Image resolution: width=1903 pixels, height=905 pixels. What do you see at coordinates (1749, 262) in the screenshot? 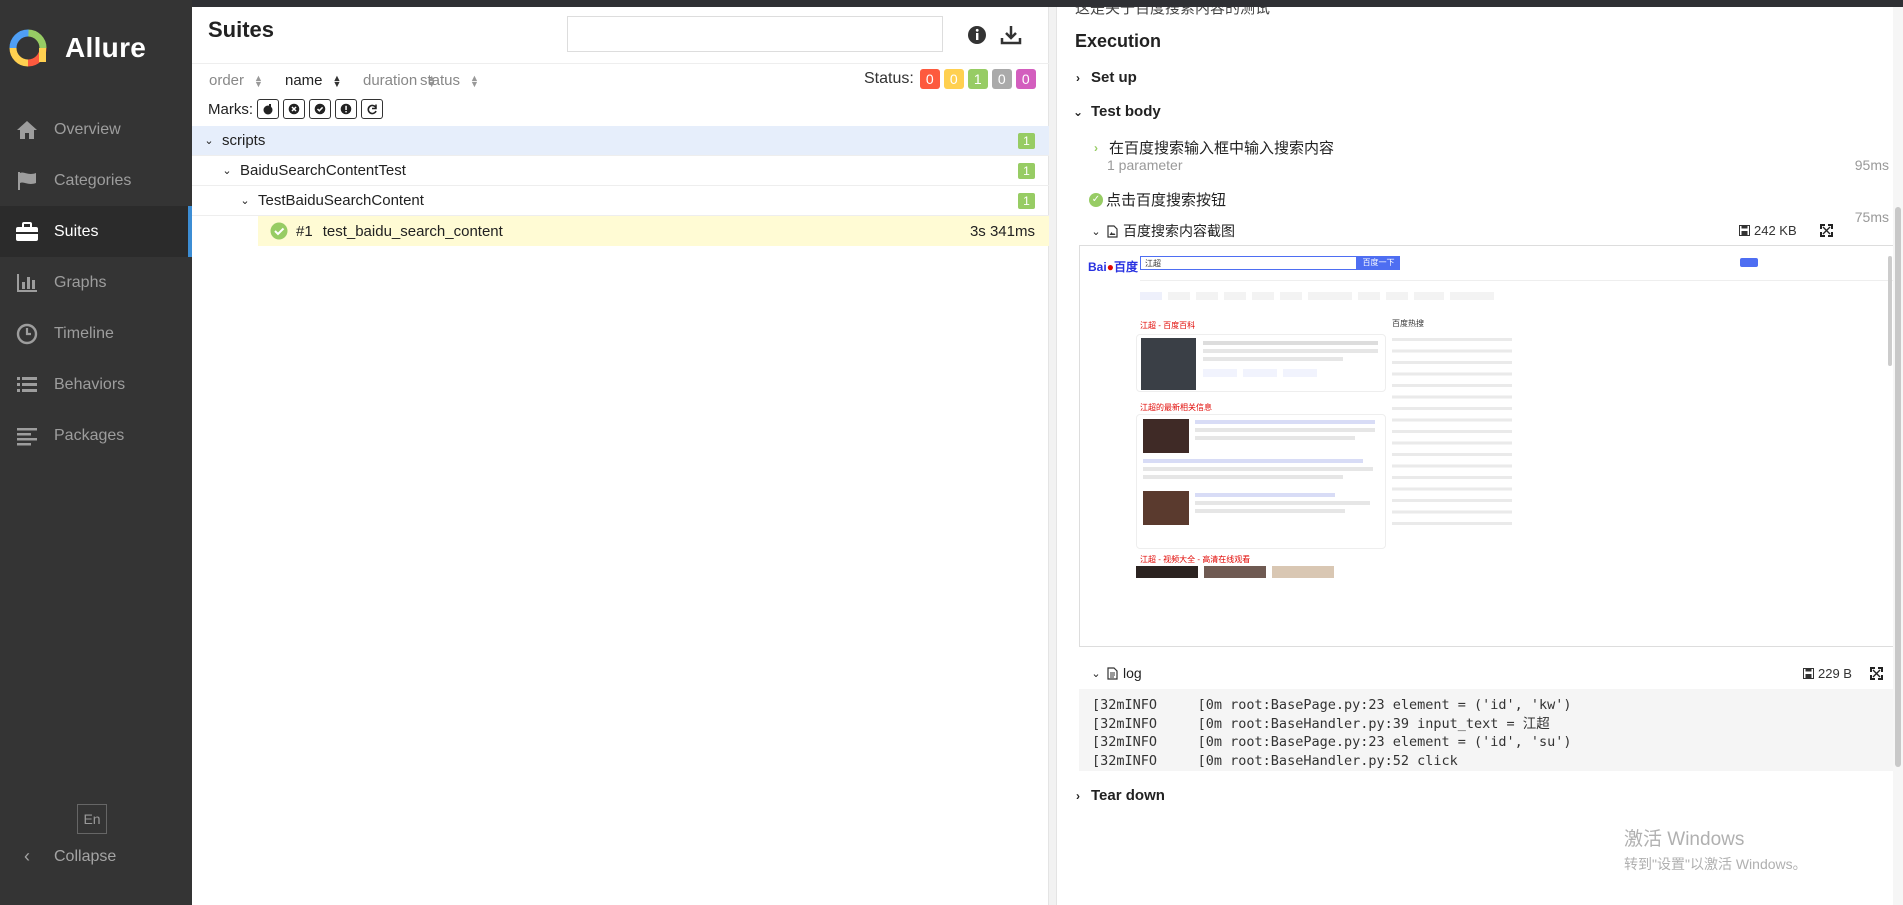
I see `baidu-login-button` at bounding box center [1749, 262].